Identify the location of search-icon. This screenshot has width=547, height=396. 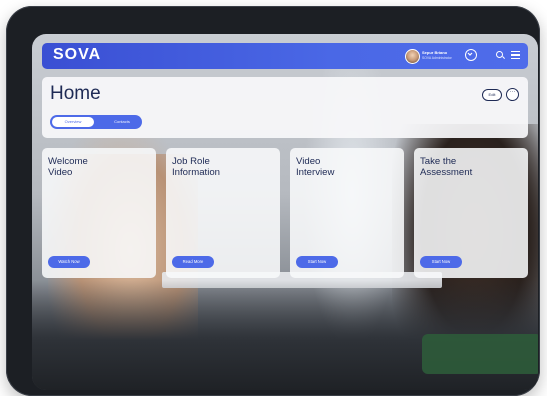
(499, 54).